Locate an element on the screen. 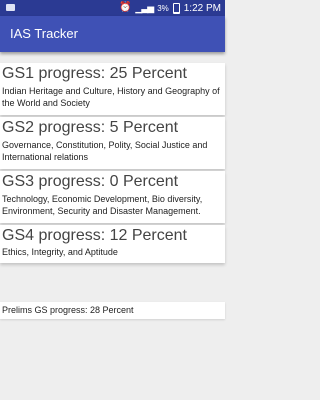 The width and height of the screenshot is (320, 400). gs2-heading: GS2 progress: 5 Percent is located at coordinates (90, 127).